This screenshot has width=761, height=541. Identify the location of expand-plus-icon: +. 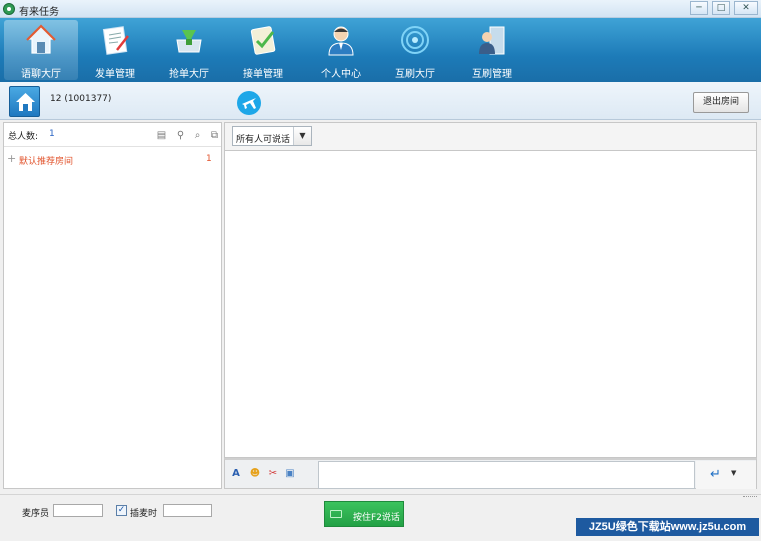
(11, 158).